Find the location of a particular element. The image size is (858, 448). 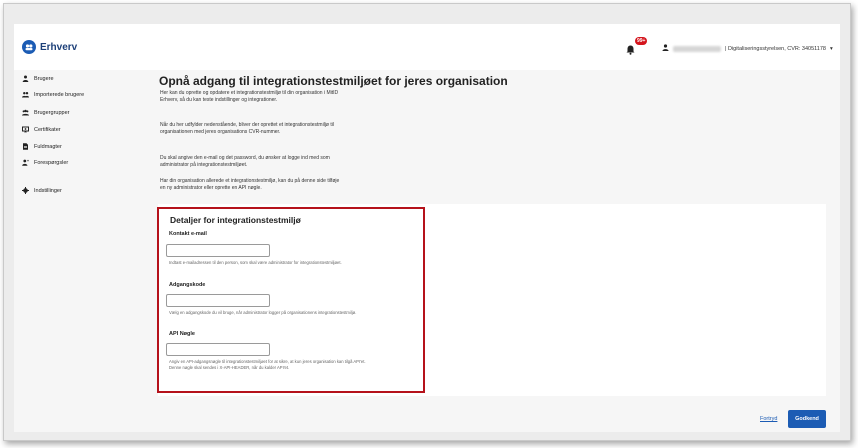

email-field is located at coordinates (218, 250).